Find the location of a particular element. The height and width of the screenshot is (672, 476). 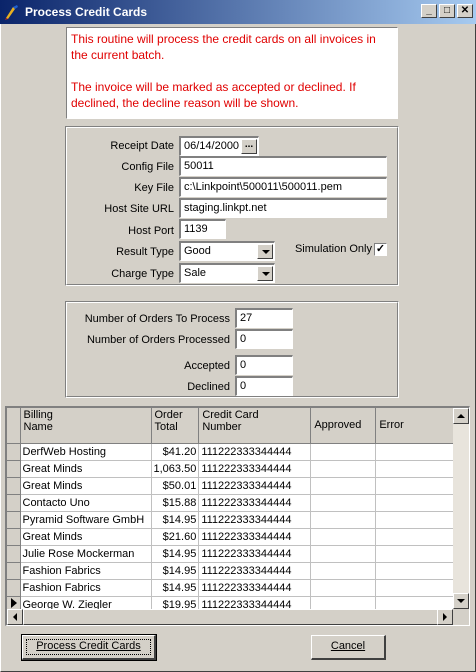

table-row: Great Minds 1,063.50 111222333344444 is located at coordinates (237, 469).